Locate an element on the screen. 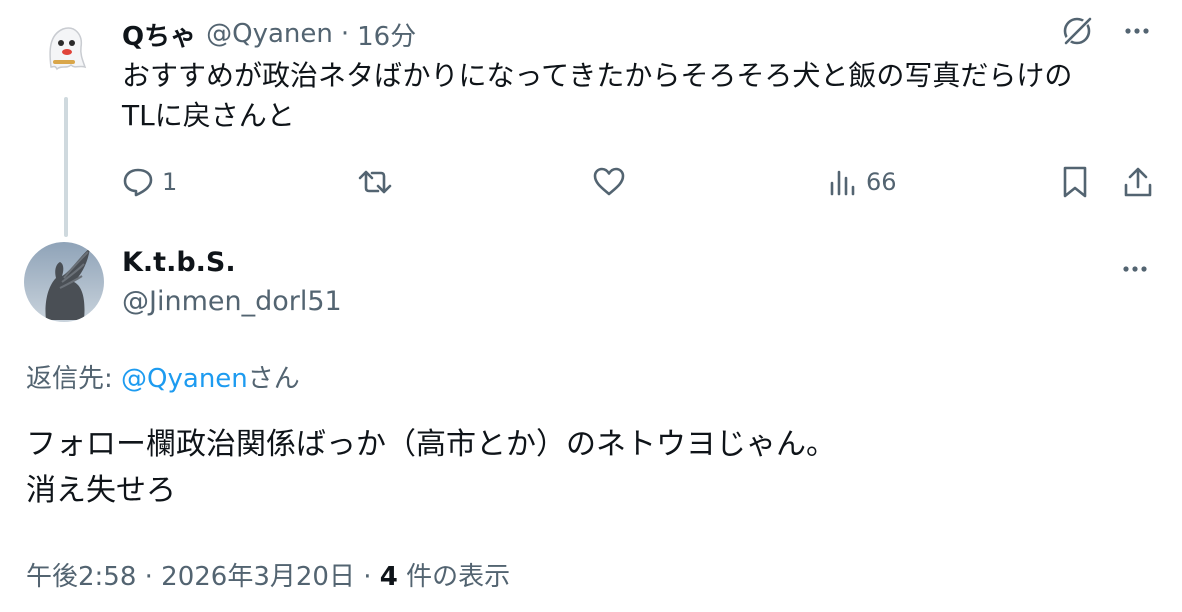  views-icon is located at coordinates (842, 183).